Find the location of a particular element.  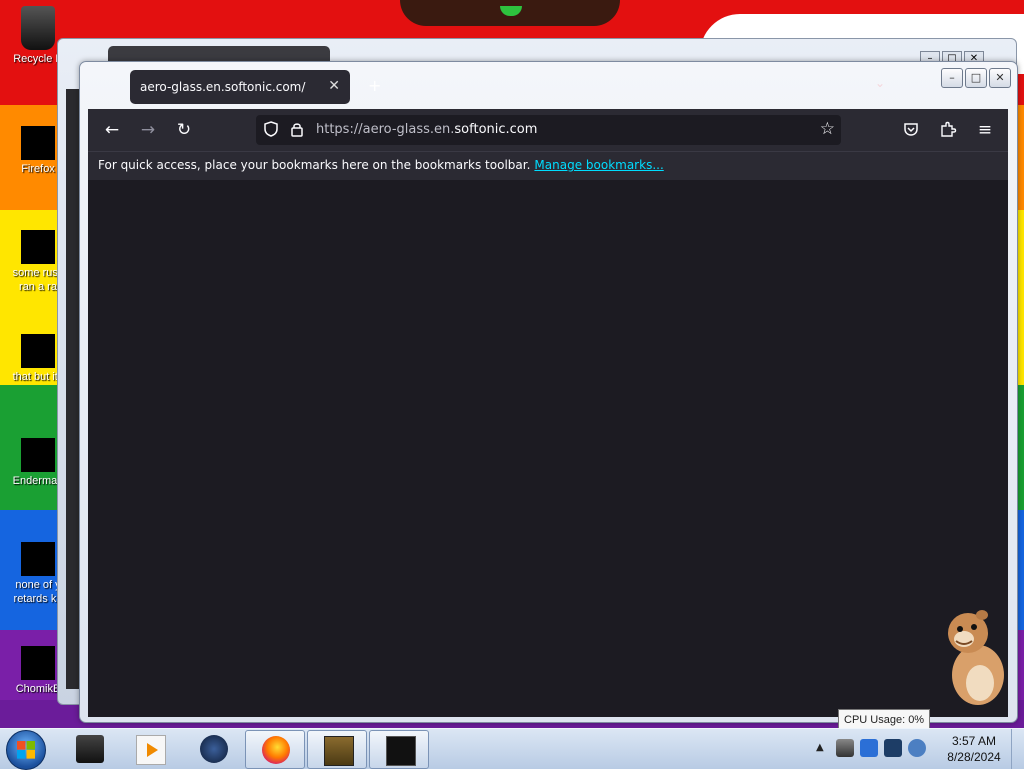

terminal-icon is located at coordinates (90, 749).